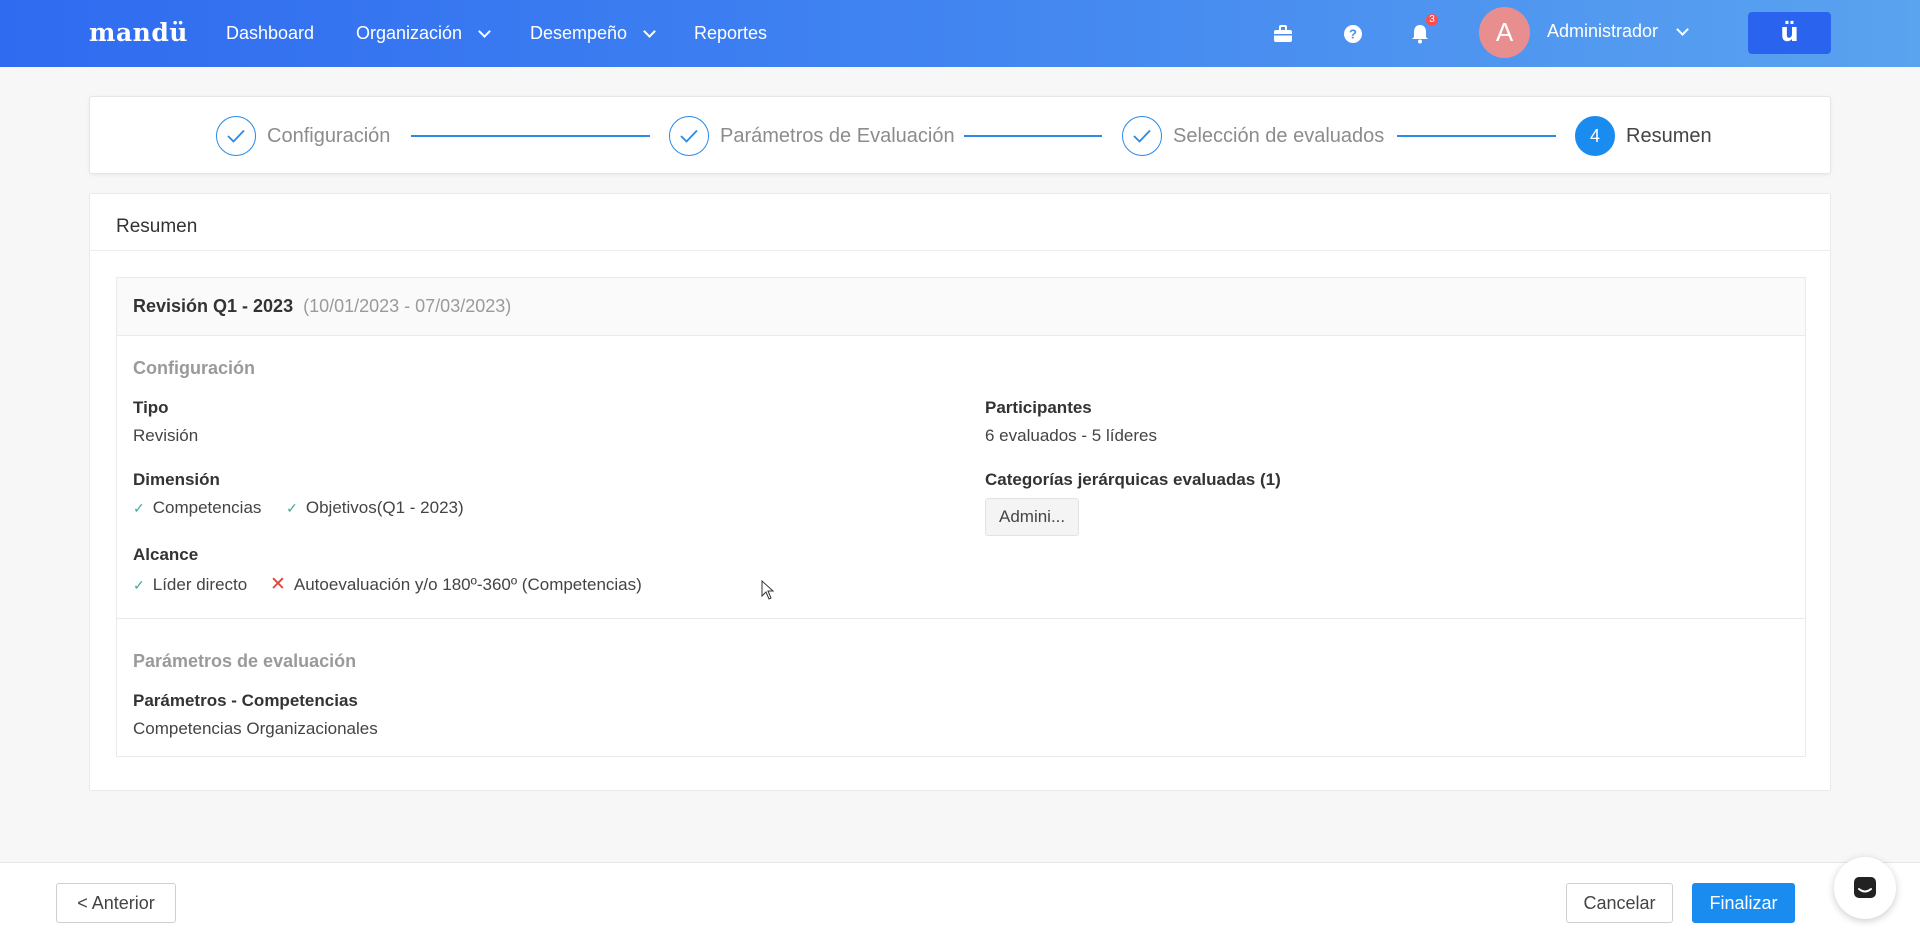 Image resolution: width=1920 pixels, height=940 pixels. I want to click on app-logo: mandü, so click(138, 32).